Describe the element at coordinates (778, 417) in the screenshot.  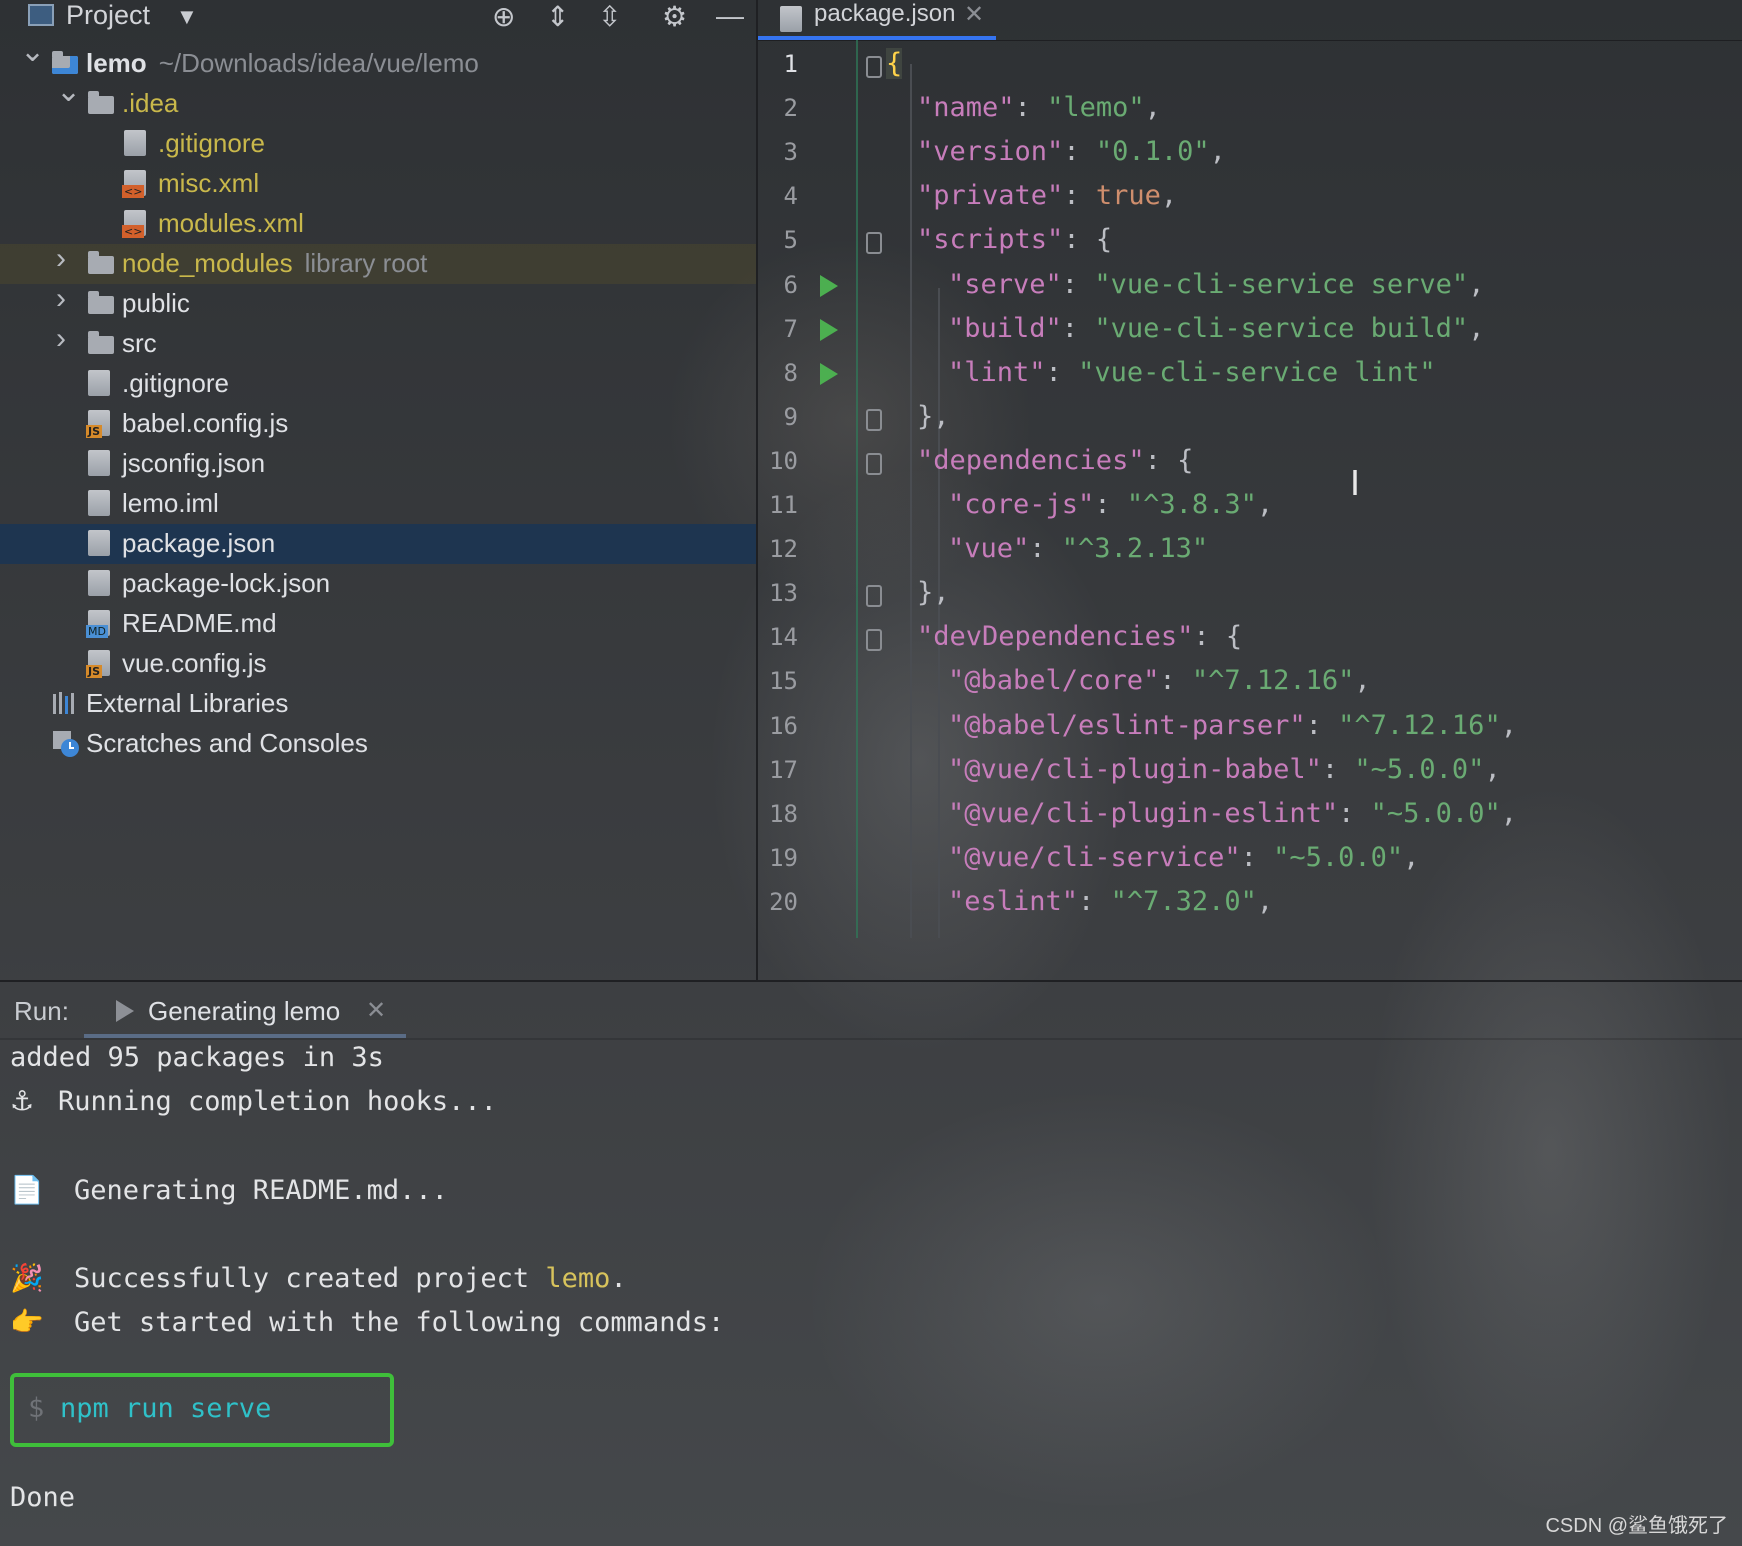
I see `line-number: 9` at that location.